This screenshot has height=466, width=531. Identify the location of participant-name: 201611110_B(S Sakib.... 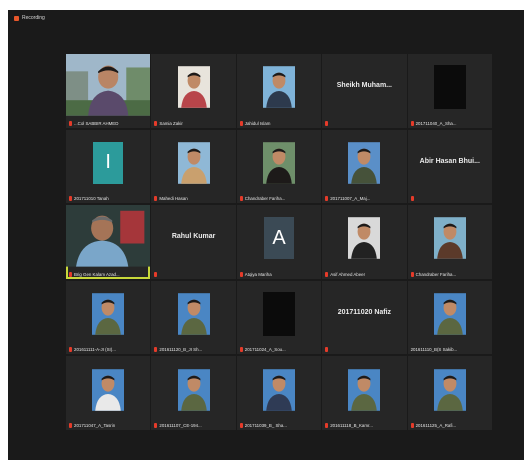
(434, 350).